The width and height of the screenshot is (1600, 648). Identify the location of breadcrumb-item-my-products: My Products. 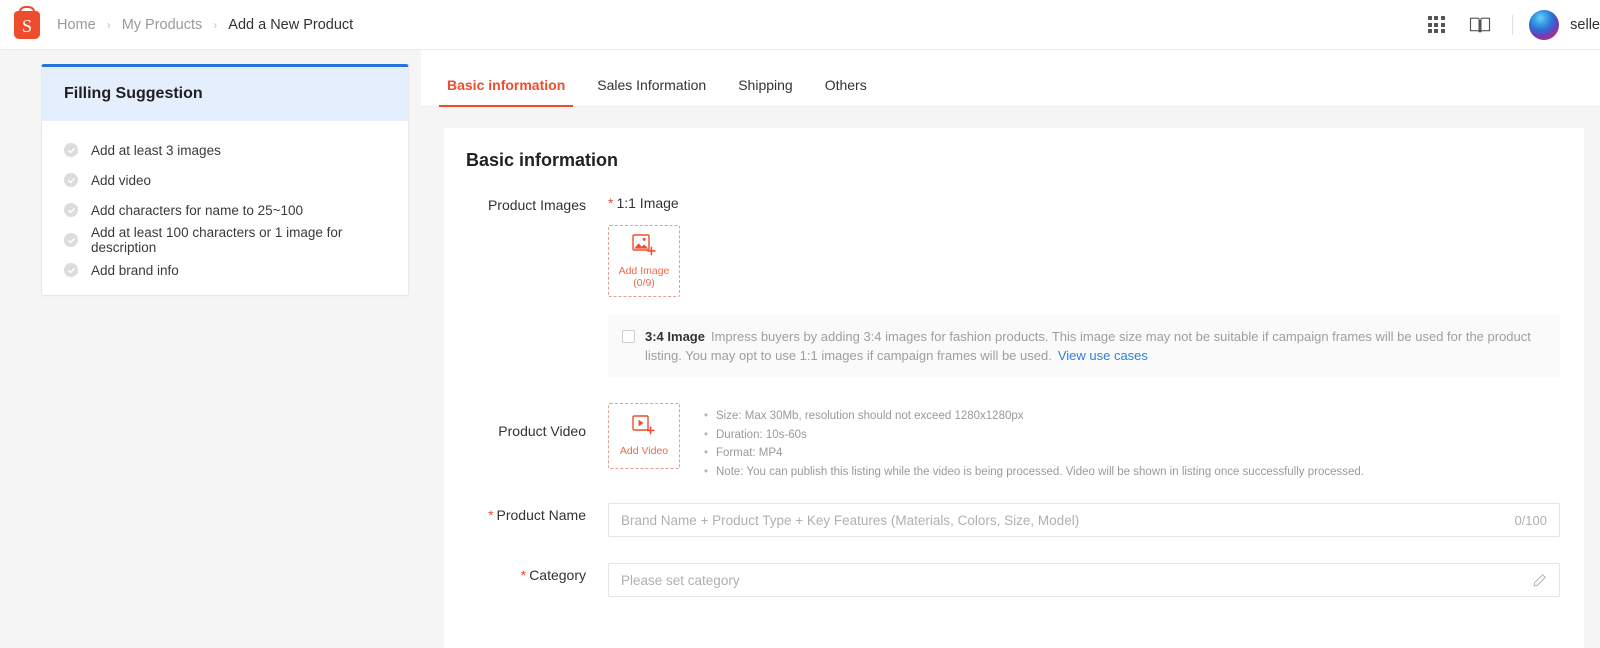
(162, 25).